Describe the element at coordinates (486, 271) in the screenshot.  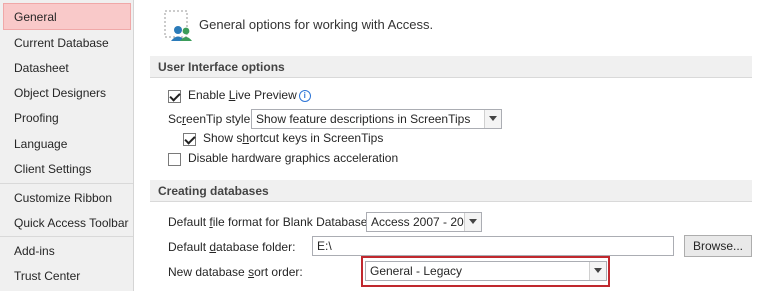
I see `sort-order-select: General - Legacy` at that location.